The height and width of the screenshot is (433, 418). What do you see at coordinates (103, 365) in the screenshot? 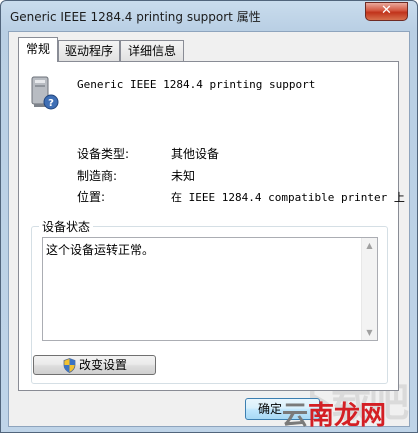
I see `change-settings-label: 改变设置` at bounding box center [103, 365].